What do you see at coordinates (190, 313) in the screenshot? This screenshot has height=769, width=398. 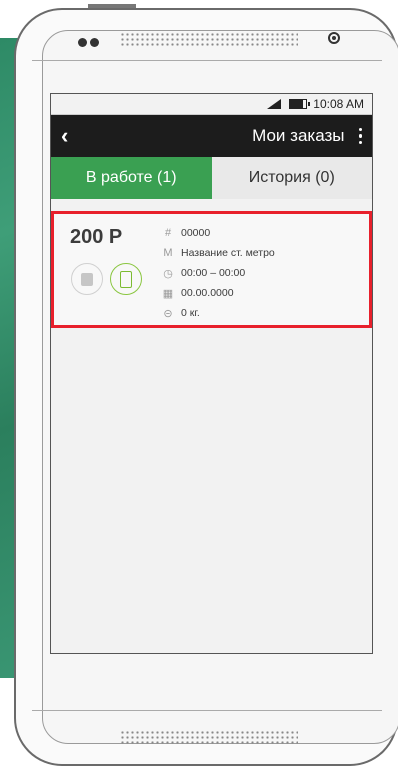 I see `order-weight: 0 кг.` at bounding box center [190, 313].